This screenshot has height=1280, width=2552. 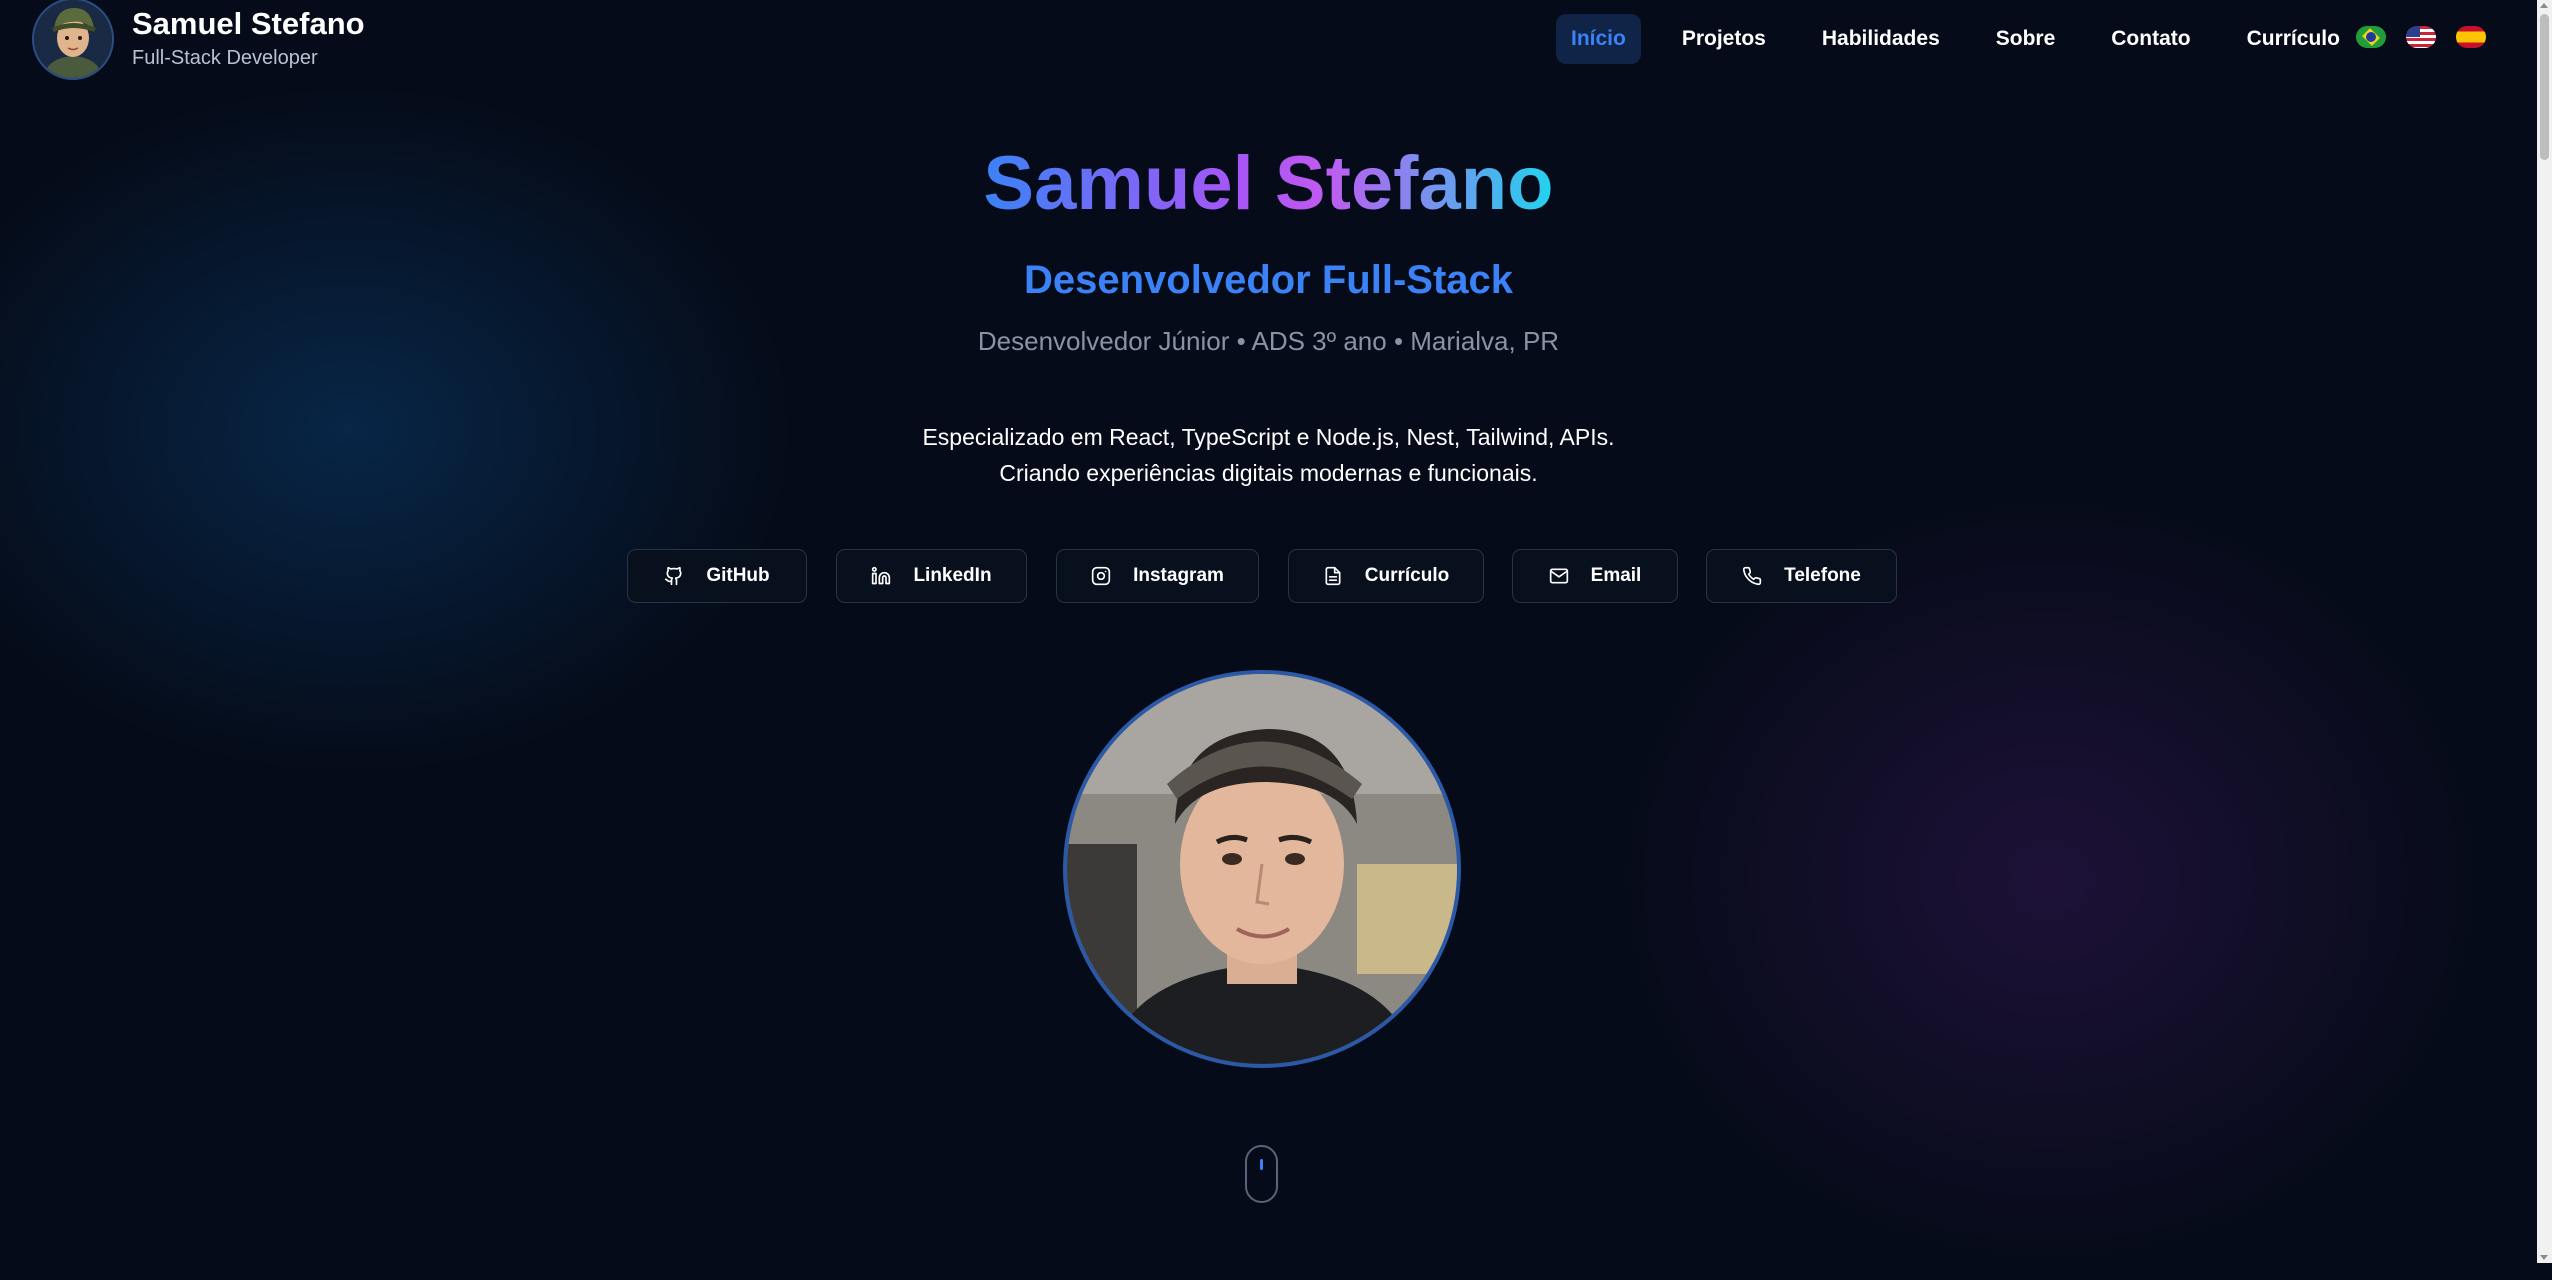 What do you see at coordinates (1407, 575) in the screenshot?
I see `curriculo-label: Currículo` at bounding box center [1407, 575].